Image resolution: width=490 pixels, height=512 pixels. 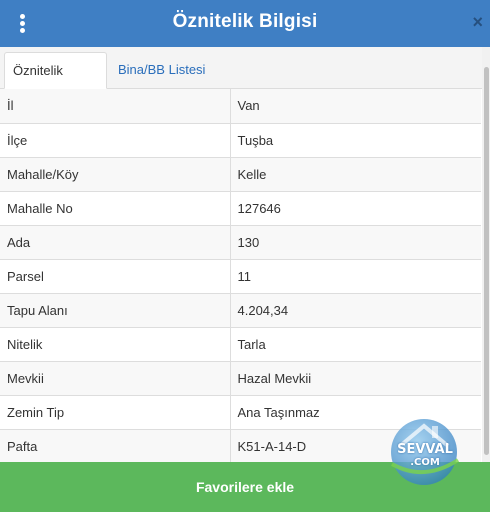 What do you see at coordinates (355, 311) in the screenshot?
I see `attribute-value: 4.204,34` at bounding box center [355, 311].